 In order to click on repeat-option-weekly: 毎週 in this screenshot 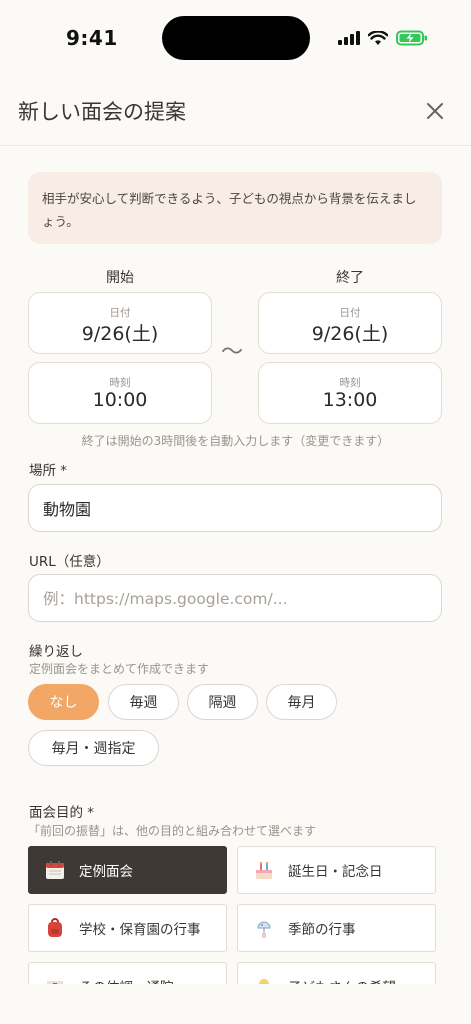, I will do `click(143, 702)`.